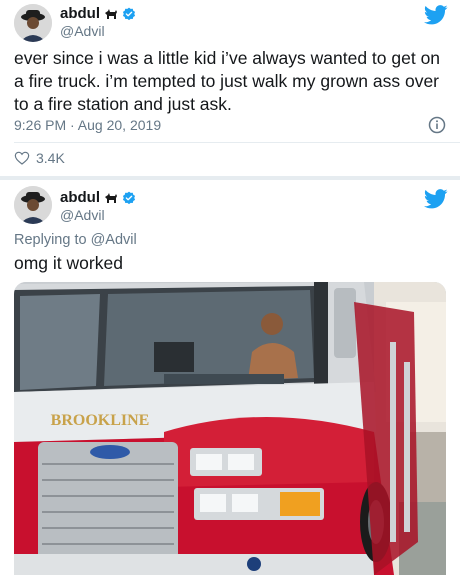  What do you see at coordinates (68, 263) in the screenshot?
I see `tweet-text: omg it worked` at bounding box center [68, 263].